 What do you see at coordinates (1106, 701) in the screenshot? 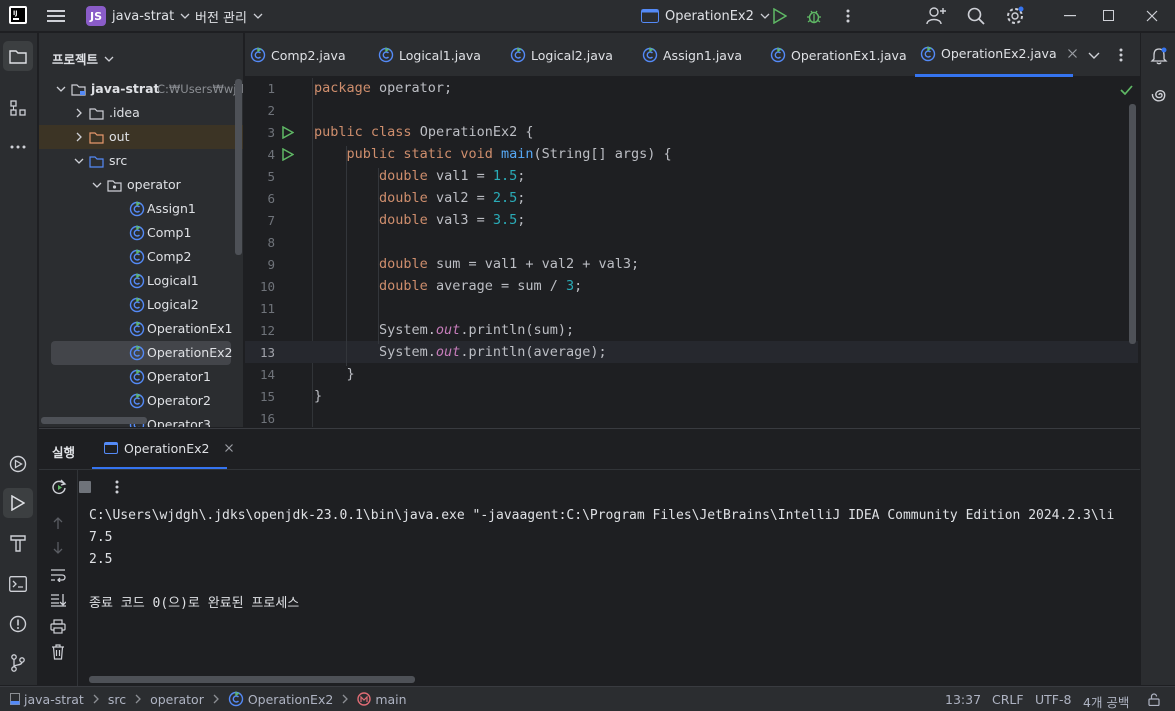
I see `indent-setting: 4개 공백` at bounding box center [1106, 701].